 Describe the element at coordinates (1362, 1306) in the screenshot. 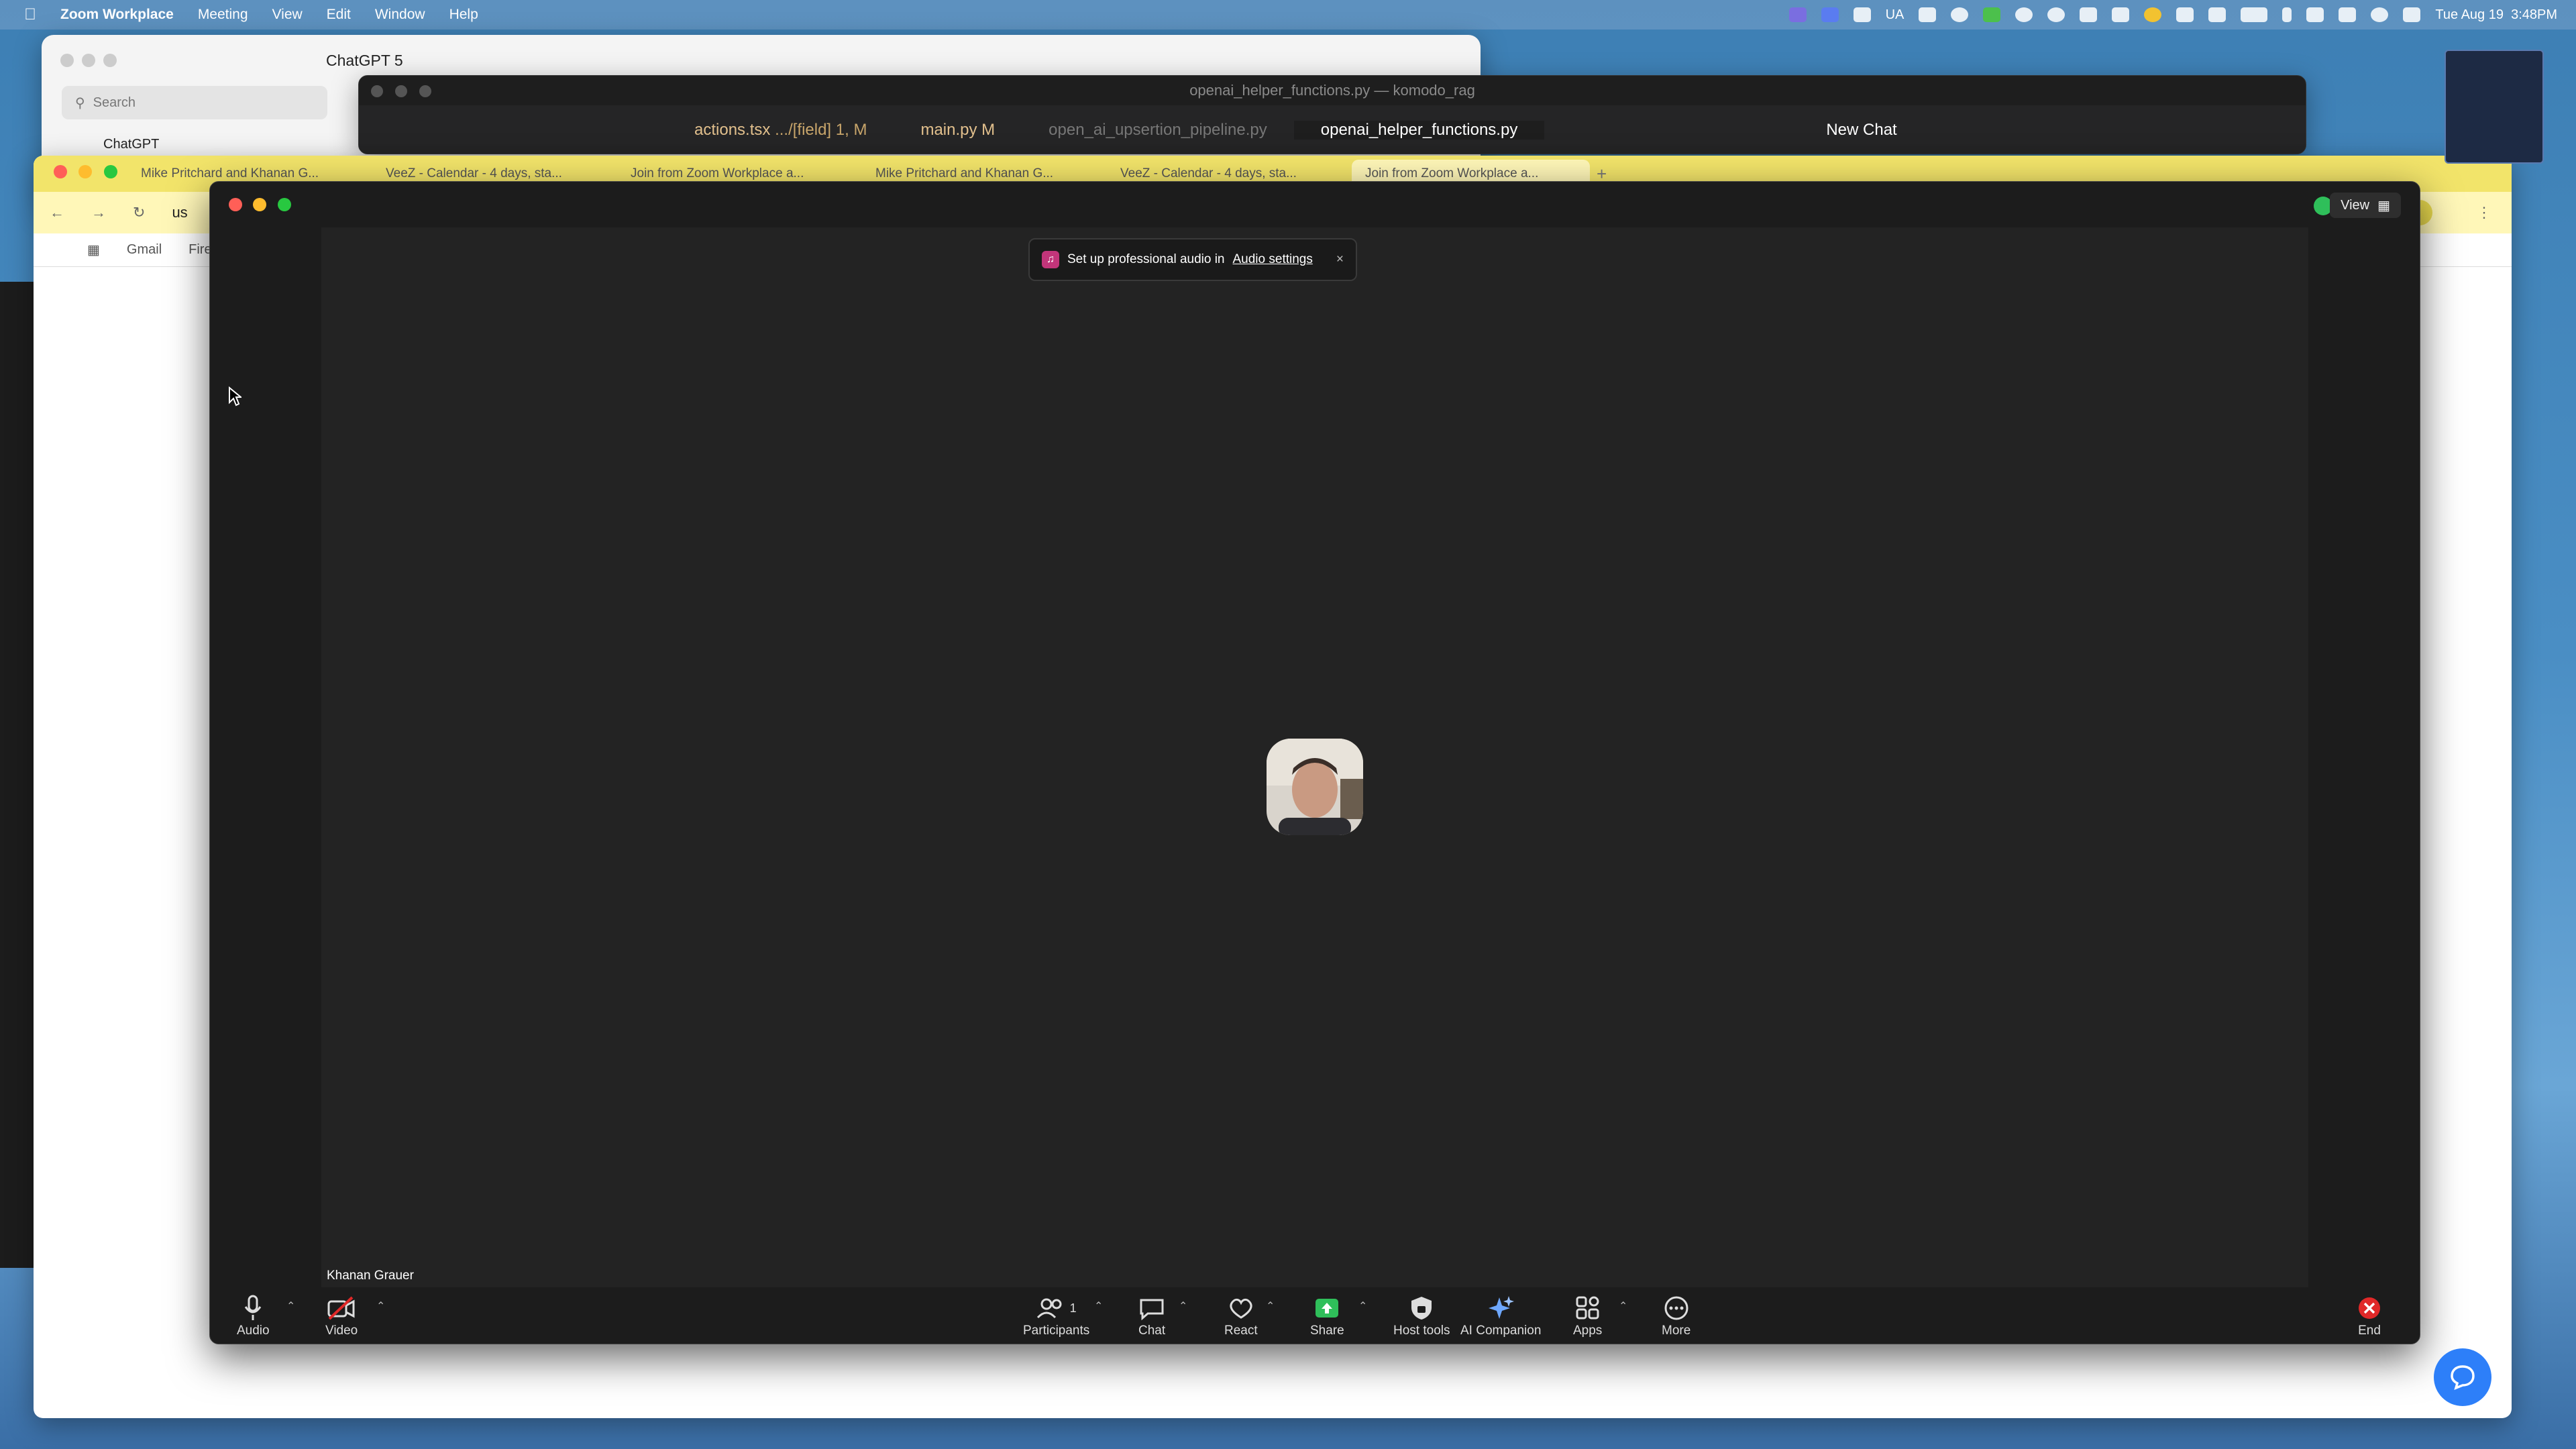

I see `share-chevron-icon: ⌃` at that location.